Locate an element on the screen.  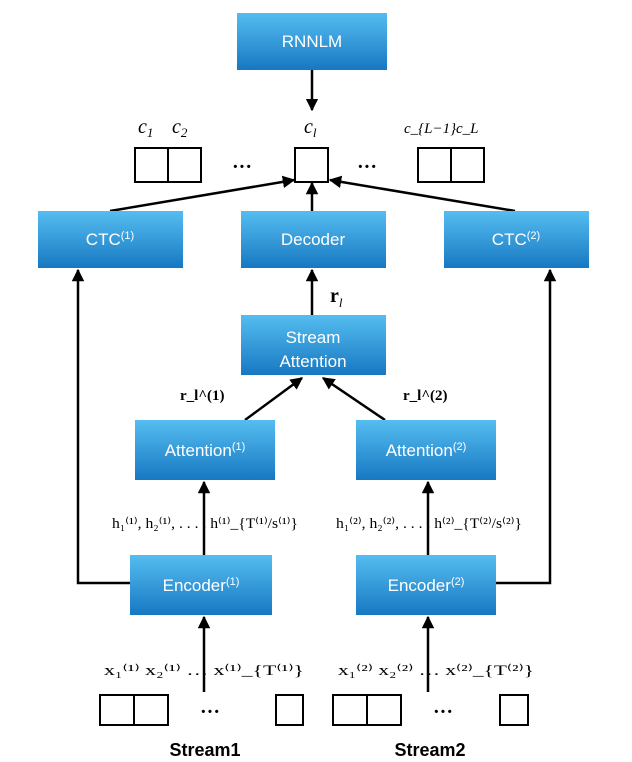
svg-text: RNNLM is located at coordinates (312, 41).